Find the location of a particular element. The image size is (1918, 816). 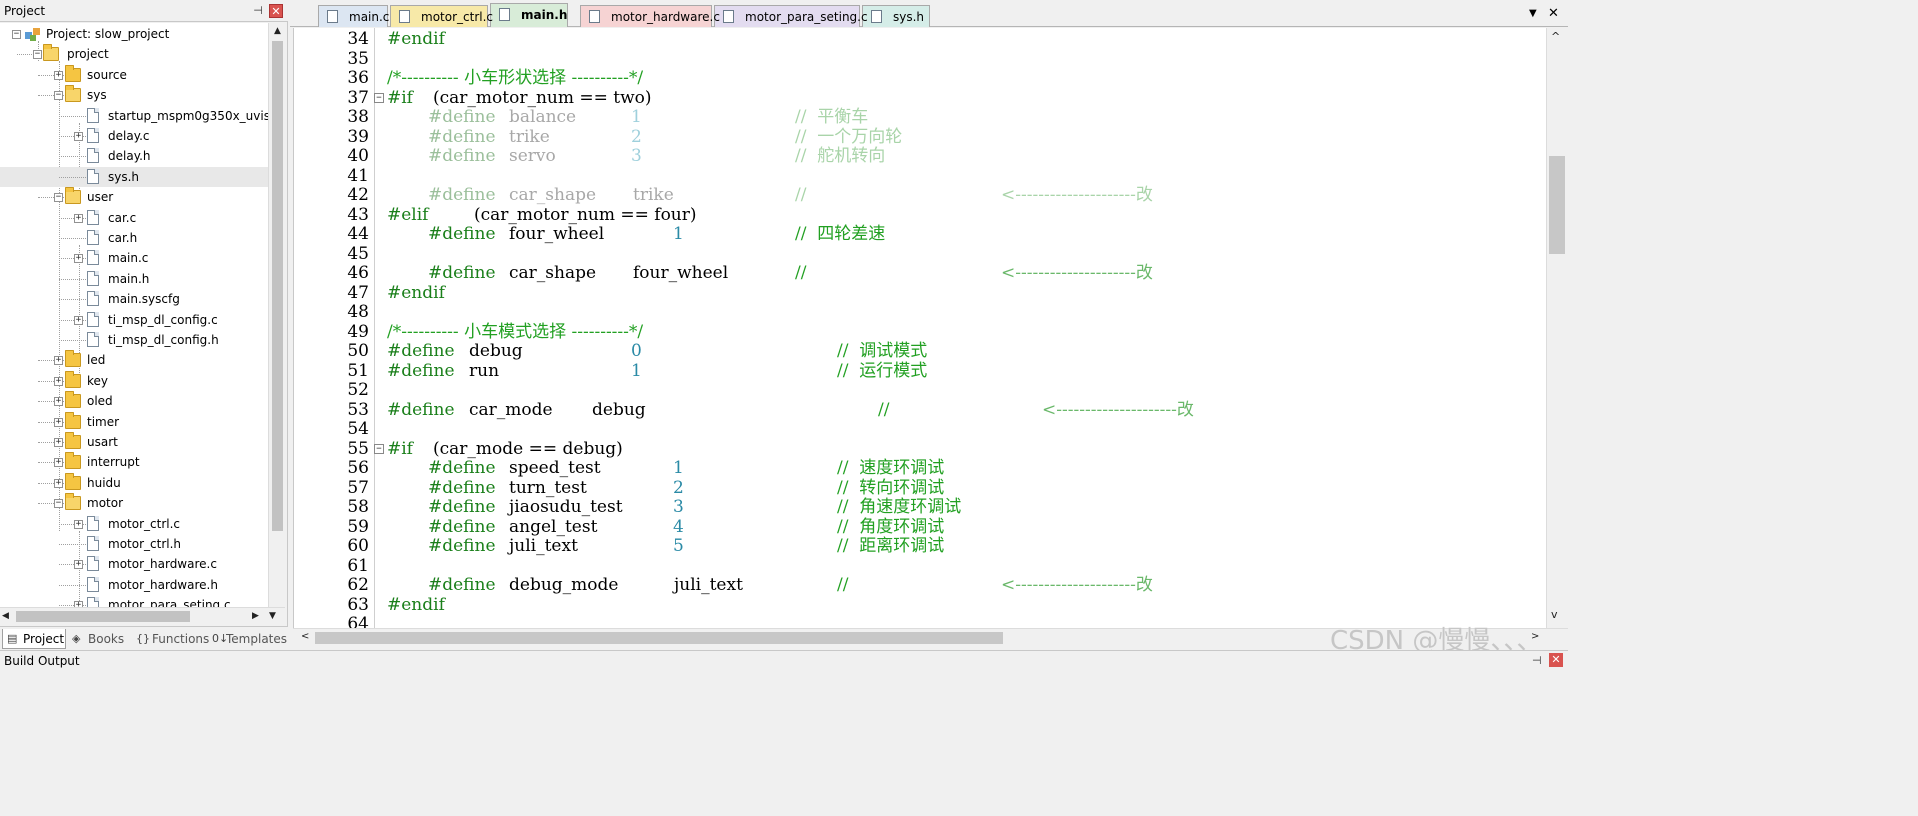

code-line: 36 /*---------- 小车形状选择 ----------*/ is located at coordinates (920, 78).